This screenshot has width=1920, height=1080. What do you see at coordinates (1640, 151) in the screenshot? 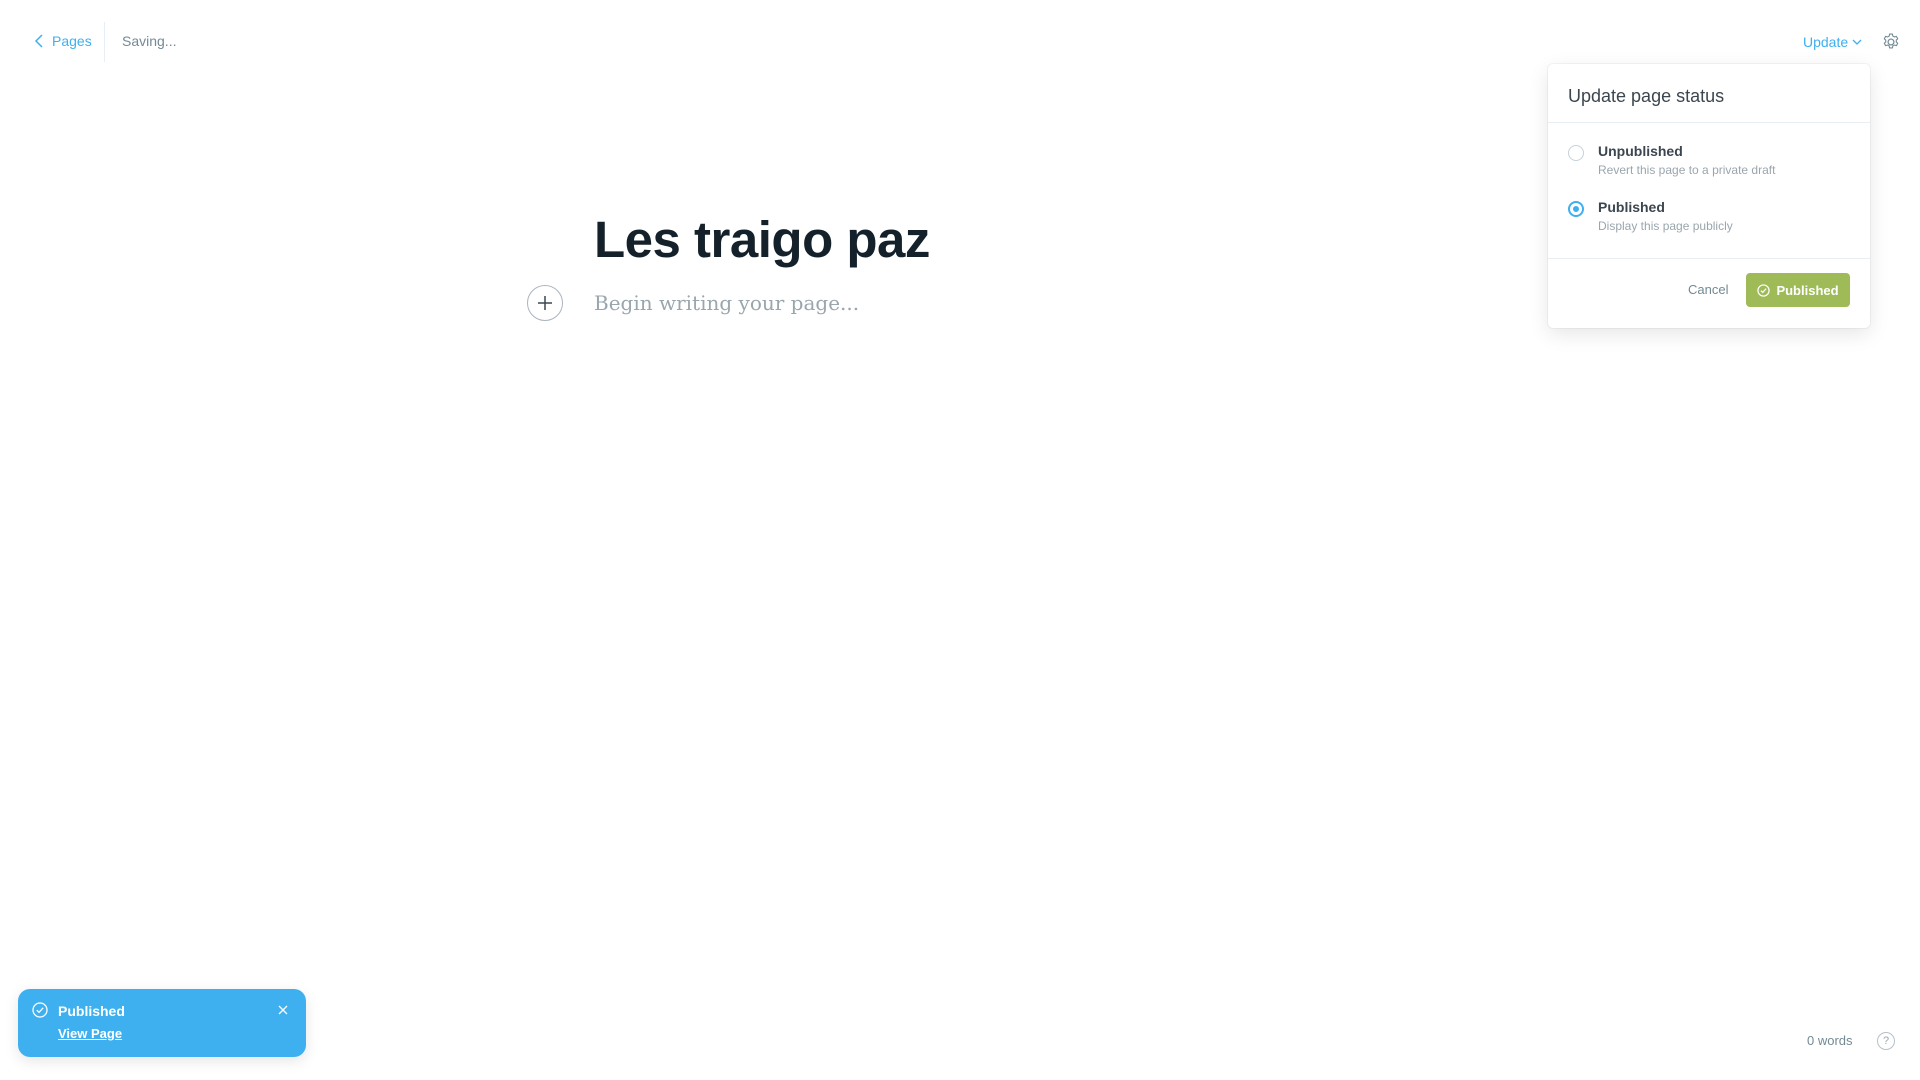
I see `option-label: Unpublished` at bounding box center [1640, 151].